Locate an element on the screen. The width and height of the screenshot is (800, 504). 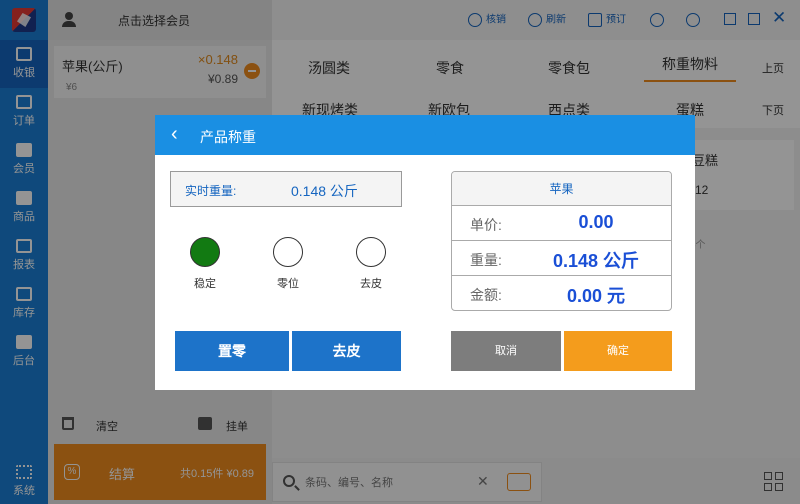
product-info-table: 苹果 单价: 0.00 重量: 0.148 公斤 金额: 0.00 元 is located at coordinates (561, 241).